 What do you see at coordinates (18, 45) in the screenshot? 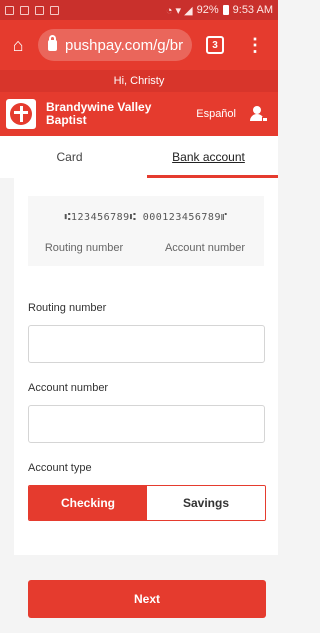
I see `home-icon: ⌂` at bounding box center [18, 45].